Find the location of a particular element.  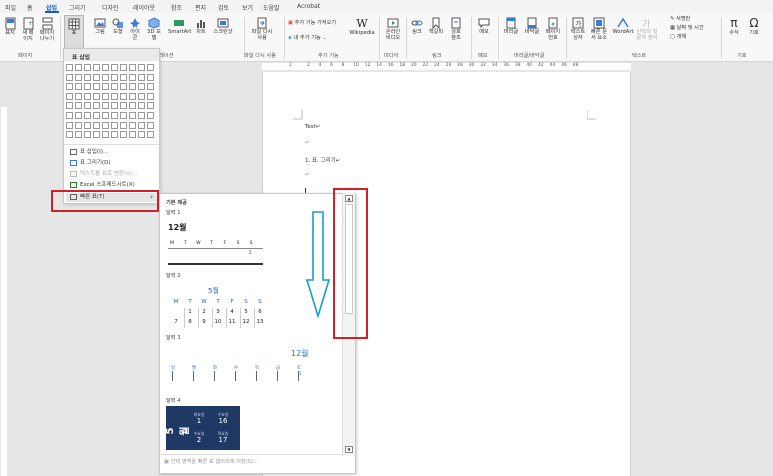

footer-button: 바닥글 is located at coordinates (532, 26).